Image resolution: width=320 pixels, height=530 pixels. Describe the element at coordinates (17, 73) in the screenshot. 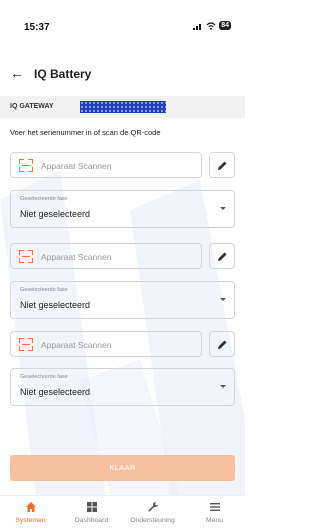

I see `back-arrow-icon: ←` at that location.